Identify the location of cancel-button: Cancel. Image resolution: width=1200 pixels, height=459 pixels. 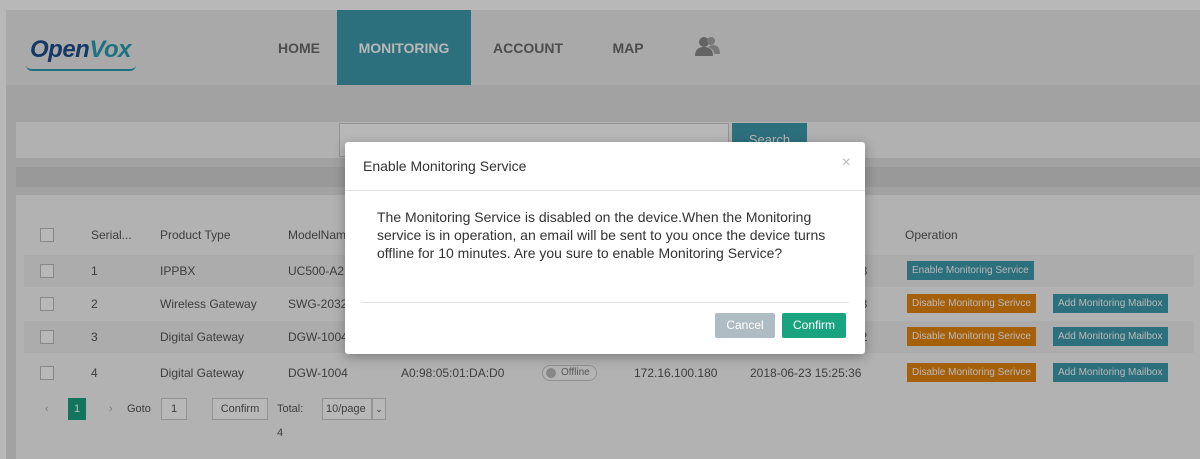
(745, 325).